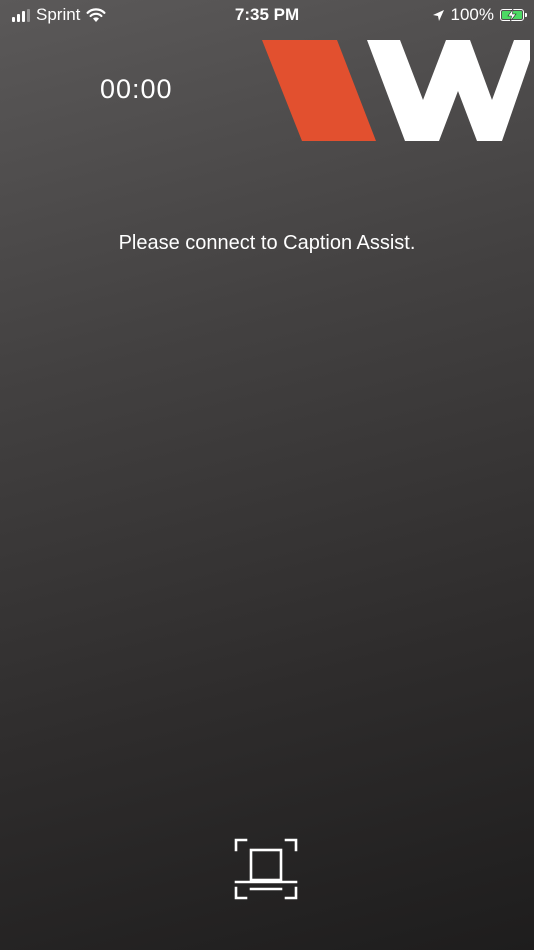  What do you see at coordinates (438, 15) in the screenshot?
I see `location-arrow-icon` at bounding box center [438, 15].